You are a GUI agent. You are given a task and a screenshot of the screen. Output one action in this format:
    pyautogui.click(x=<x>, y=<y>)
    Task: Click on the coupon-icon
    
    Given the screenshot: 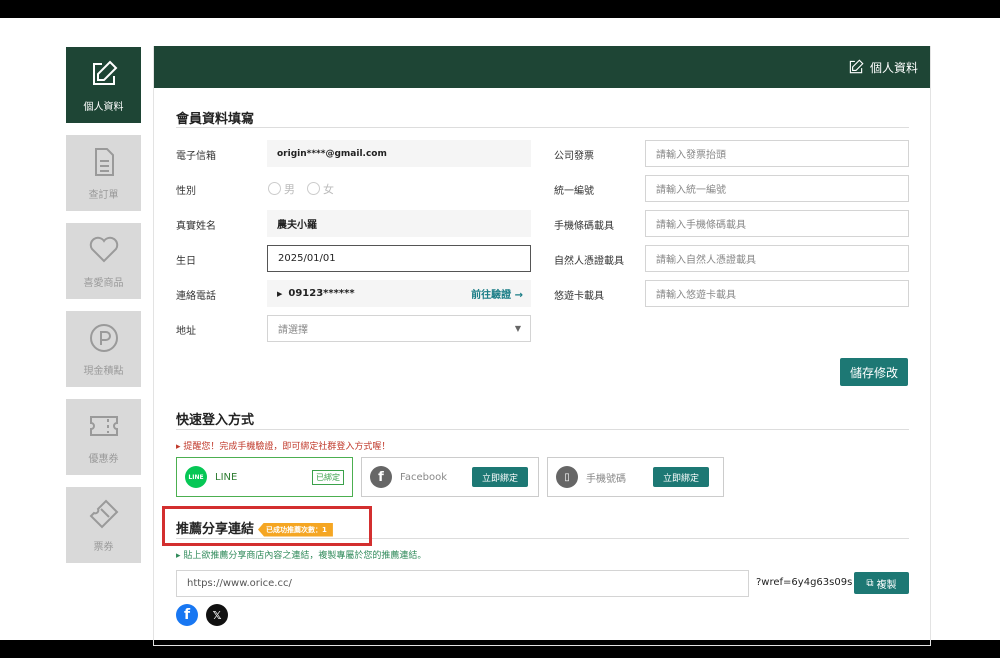 What is the action you would take?
    pyautogui.click(x=103, y=425)
    